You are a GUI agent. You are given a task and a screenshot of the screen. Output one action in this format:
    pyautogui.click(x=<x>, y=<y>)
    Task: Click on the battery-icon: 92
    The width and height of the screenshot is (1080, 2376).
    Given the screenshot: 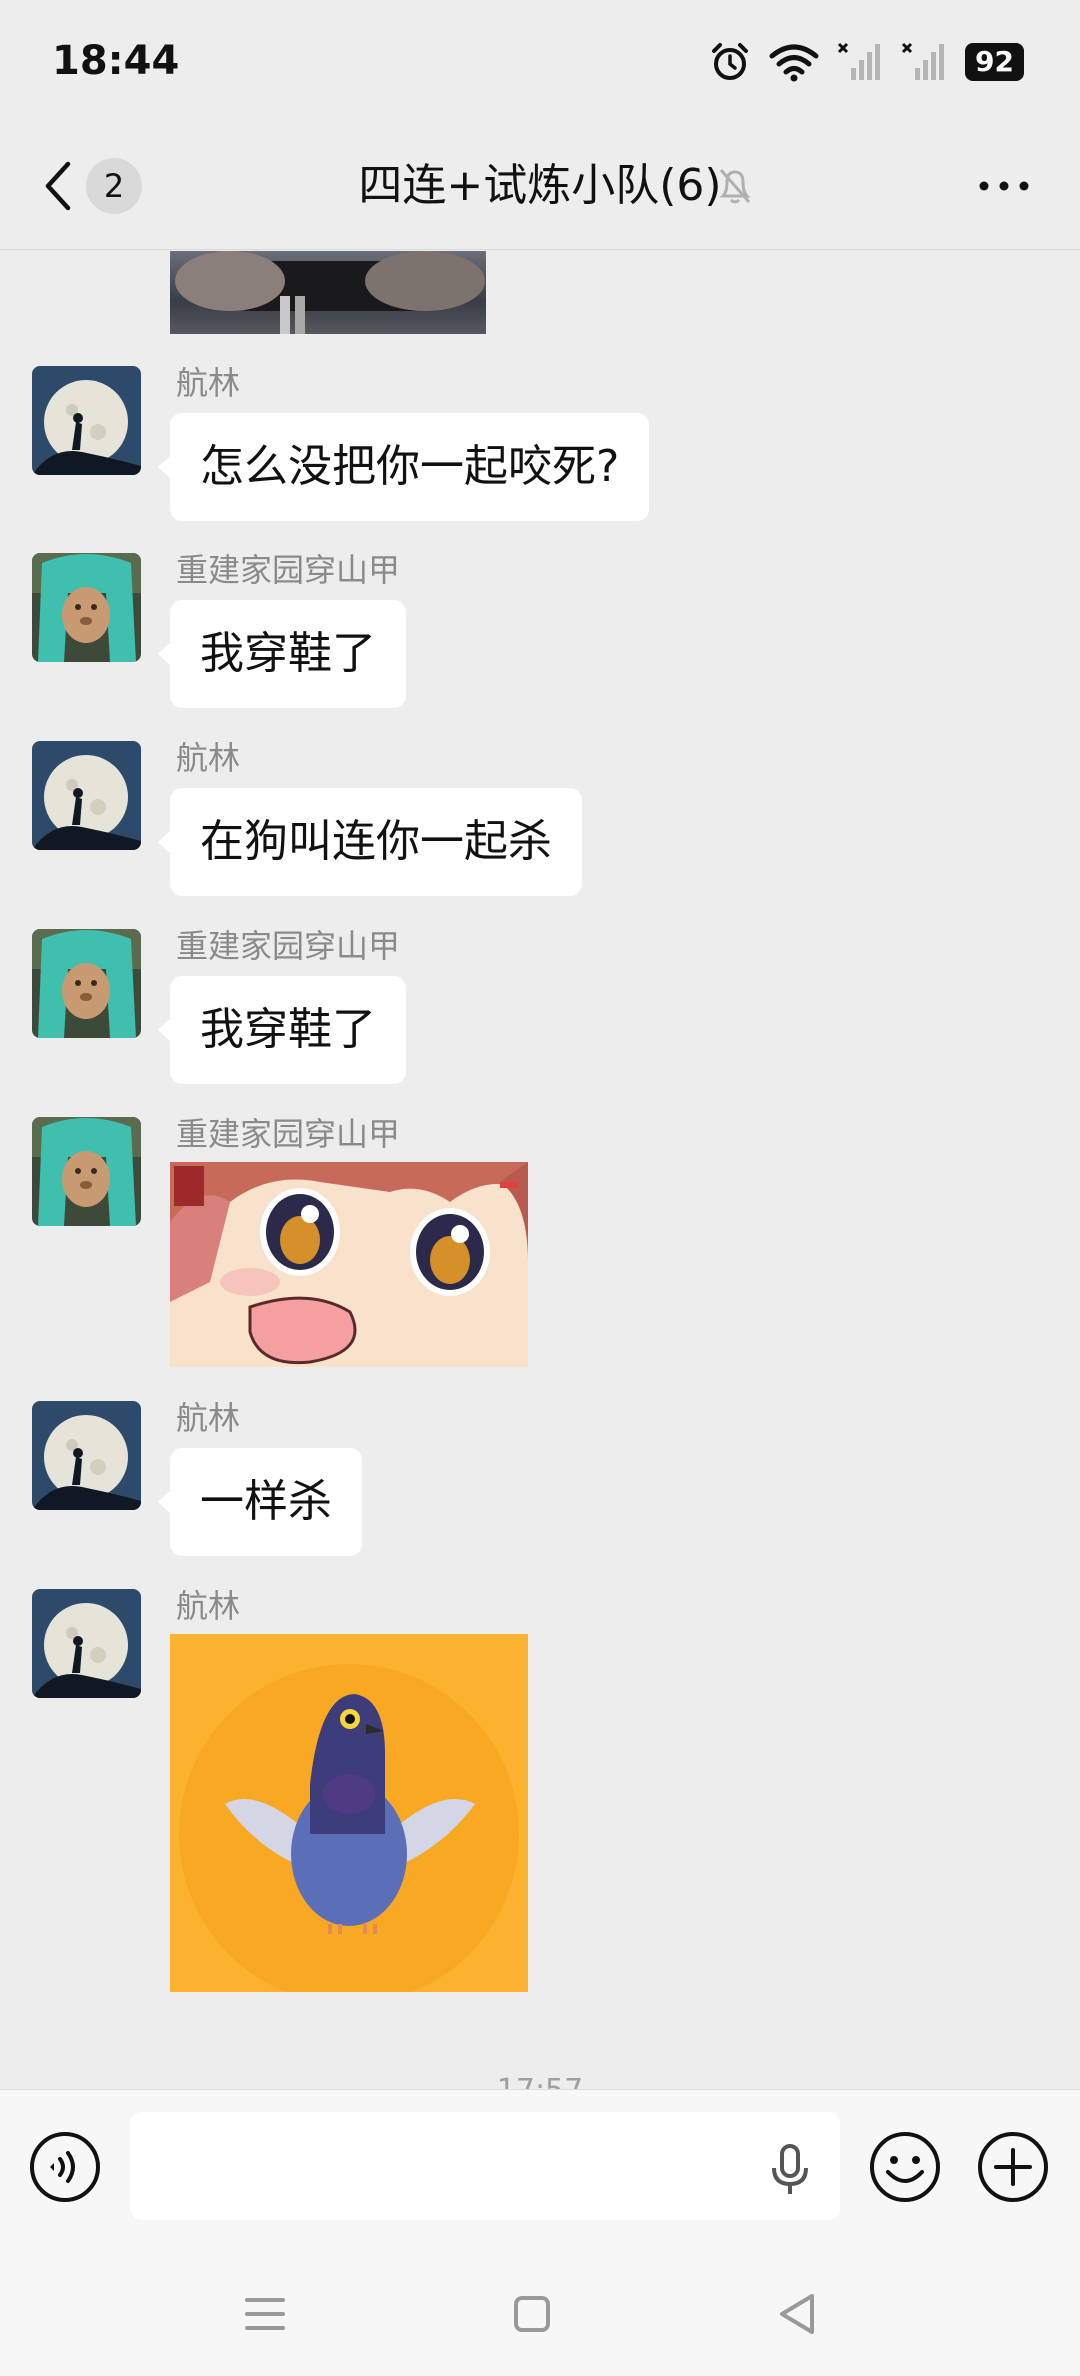 What is the action you would take?
    pyautogui.click(x=994, y=62)
    